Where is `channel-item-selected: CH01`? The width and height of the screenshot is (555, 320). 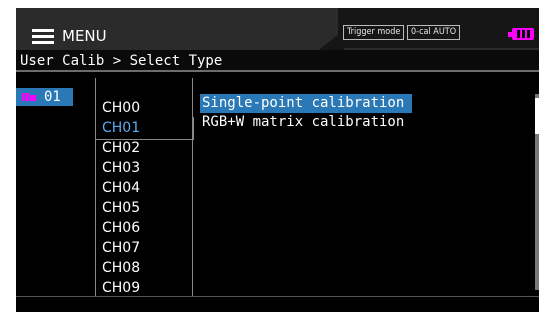 channel-item-selected: CH01 is located at coordinates (121, 128).